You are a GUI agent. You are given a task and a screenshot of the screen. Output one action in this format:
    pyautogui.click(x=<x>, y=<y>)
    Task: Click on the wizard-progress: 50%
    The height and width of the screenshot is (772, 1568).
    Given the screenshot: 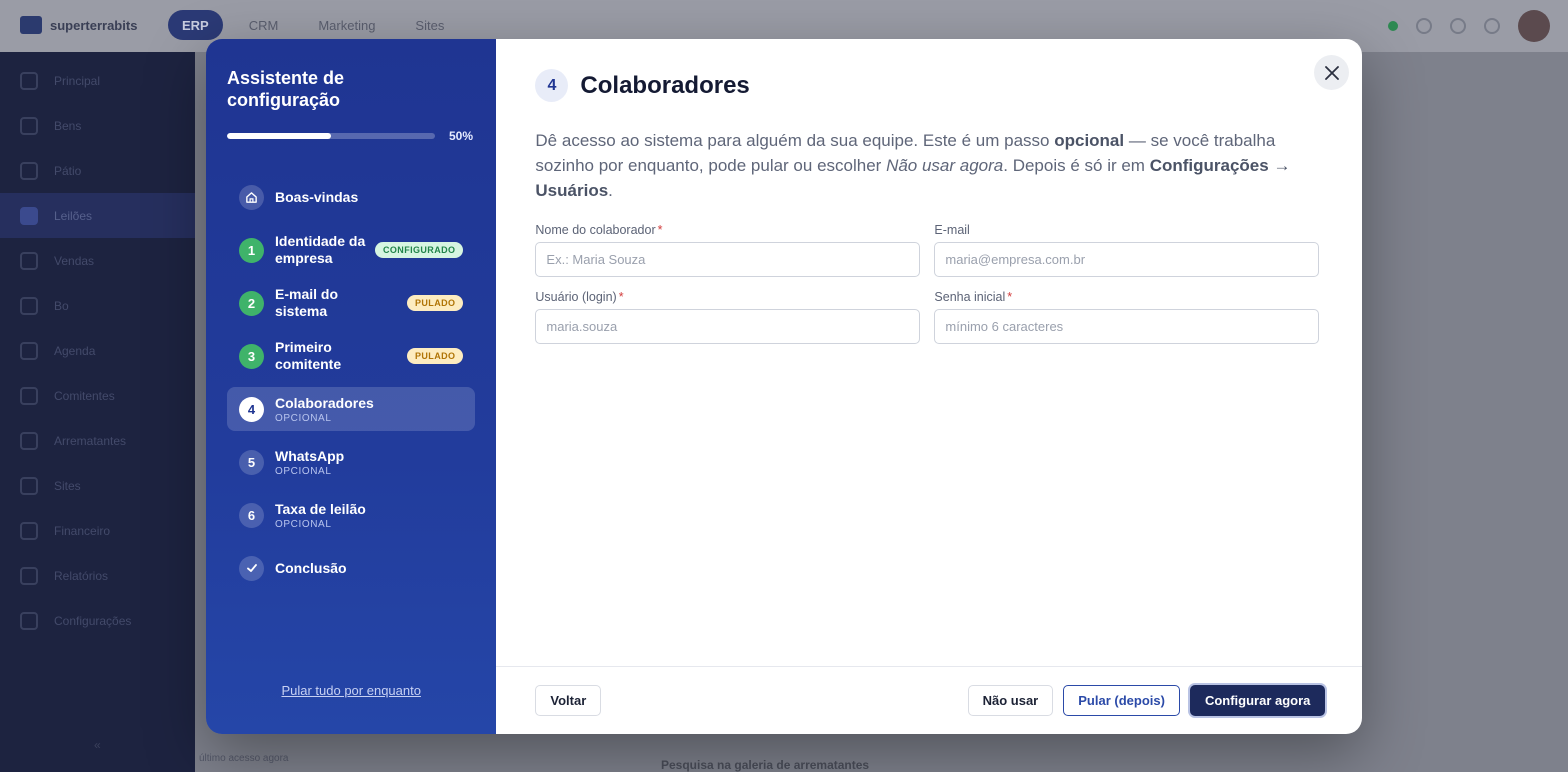 What is the action you would take?
    pyautogui.click(x=351, y=136)
    